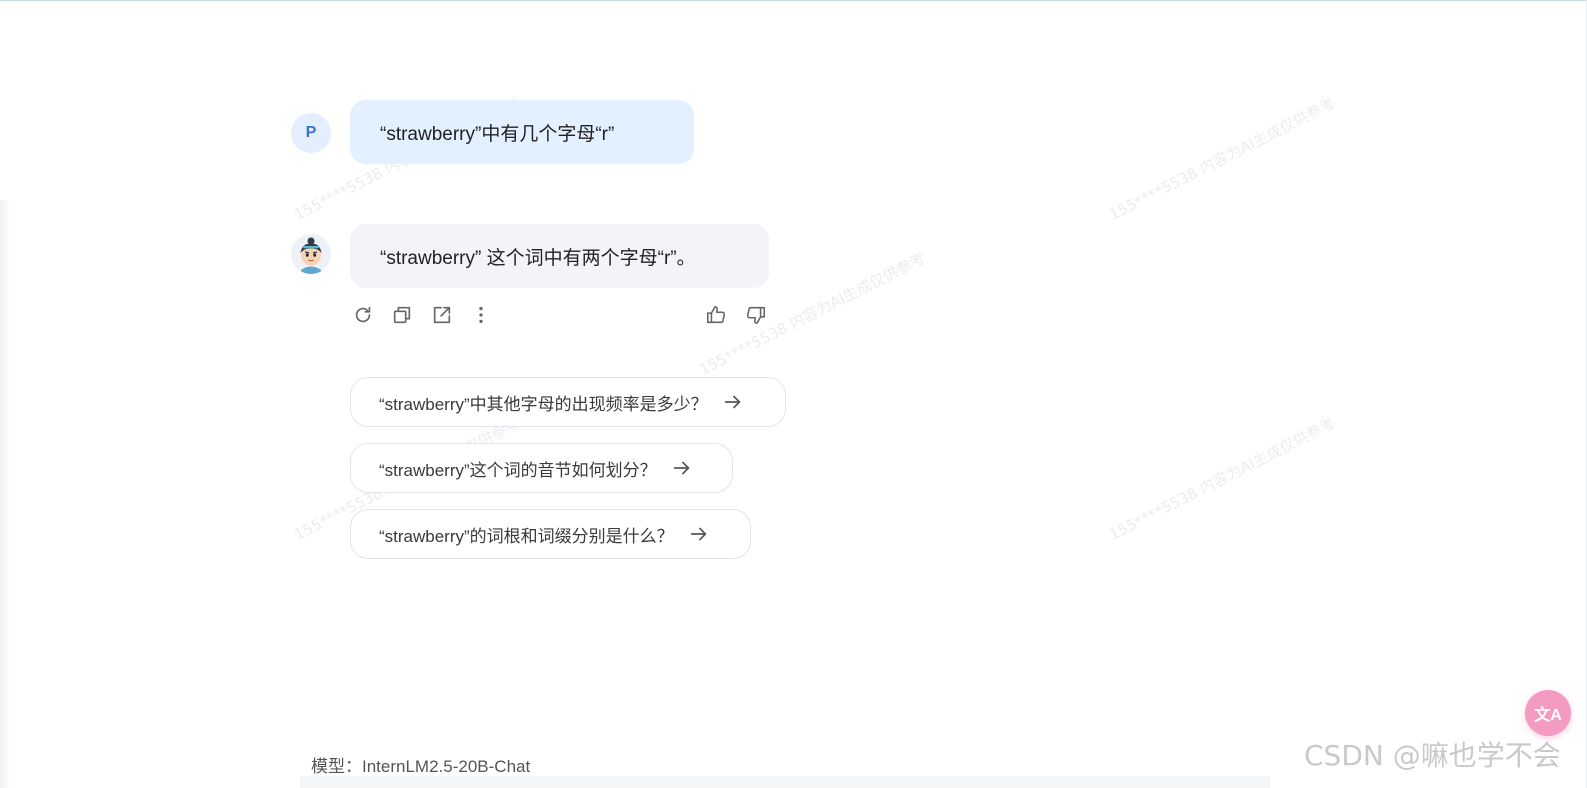 The width and height of the screenshot is (1587, 788). Describe the element at coordinates (311, 254) in the screenshot. I see `bot-character-avatar-icon` at that location.